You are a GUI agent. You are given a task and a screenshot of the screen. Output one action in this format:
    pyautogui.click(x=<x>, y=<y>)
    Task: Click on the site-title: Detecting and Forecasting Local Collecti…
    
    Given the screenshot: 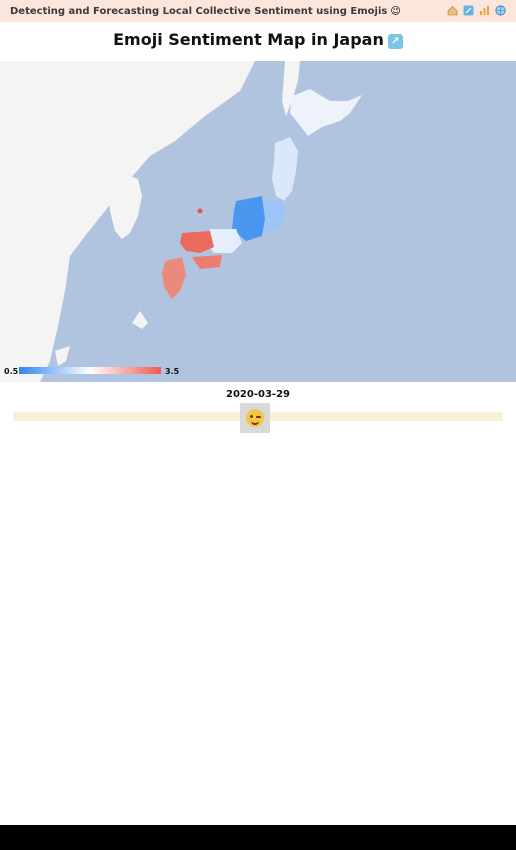 What is the action you would take?
    pyautogui.click(x=199, y=11)
    